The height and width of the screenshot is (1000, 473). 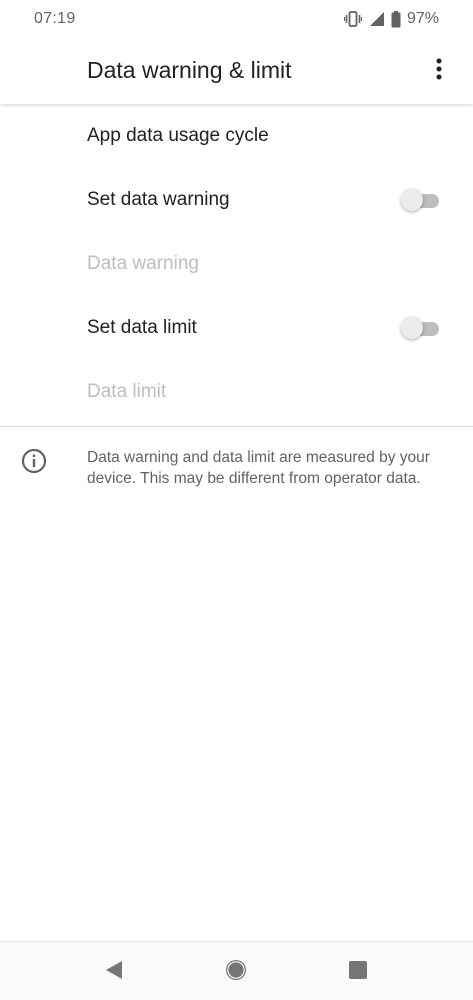 I want to click on back-button, so click(x=114, y=972).